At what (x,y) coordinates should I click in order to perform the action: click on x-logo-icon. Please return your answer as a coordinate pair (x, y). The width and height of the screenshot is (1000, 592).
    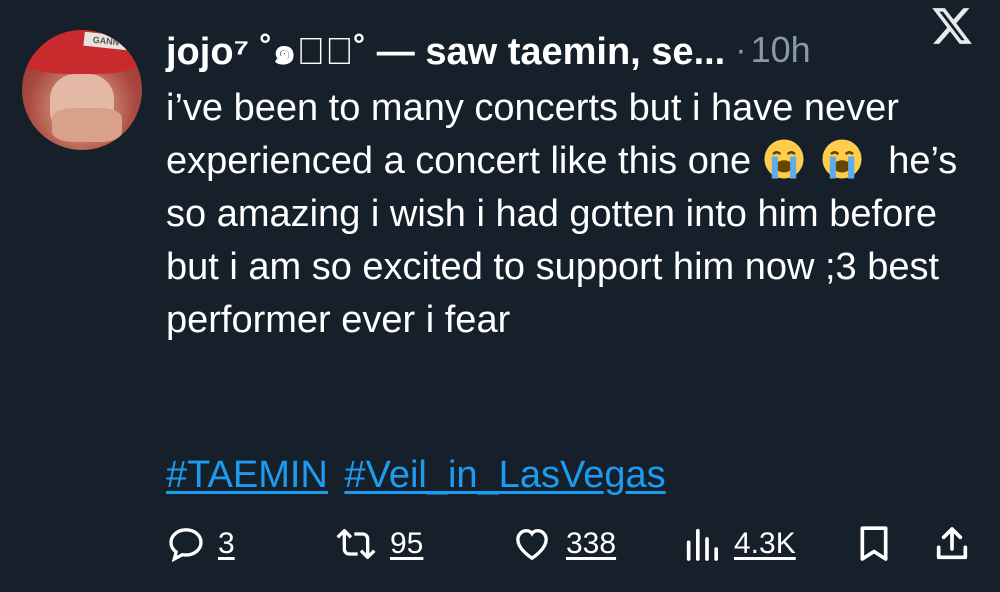
    Looking at the image, I should click on (952, 26).